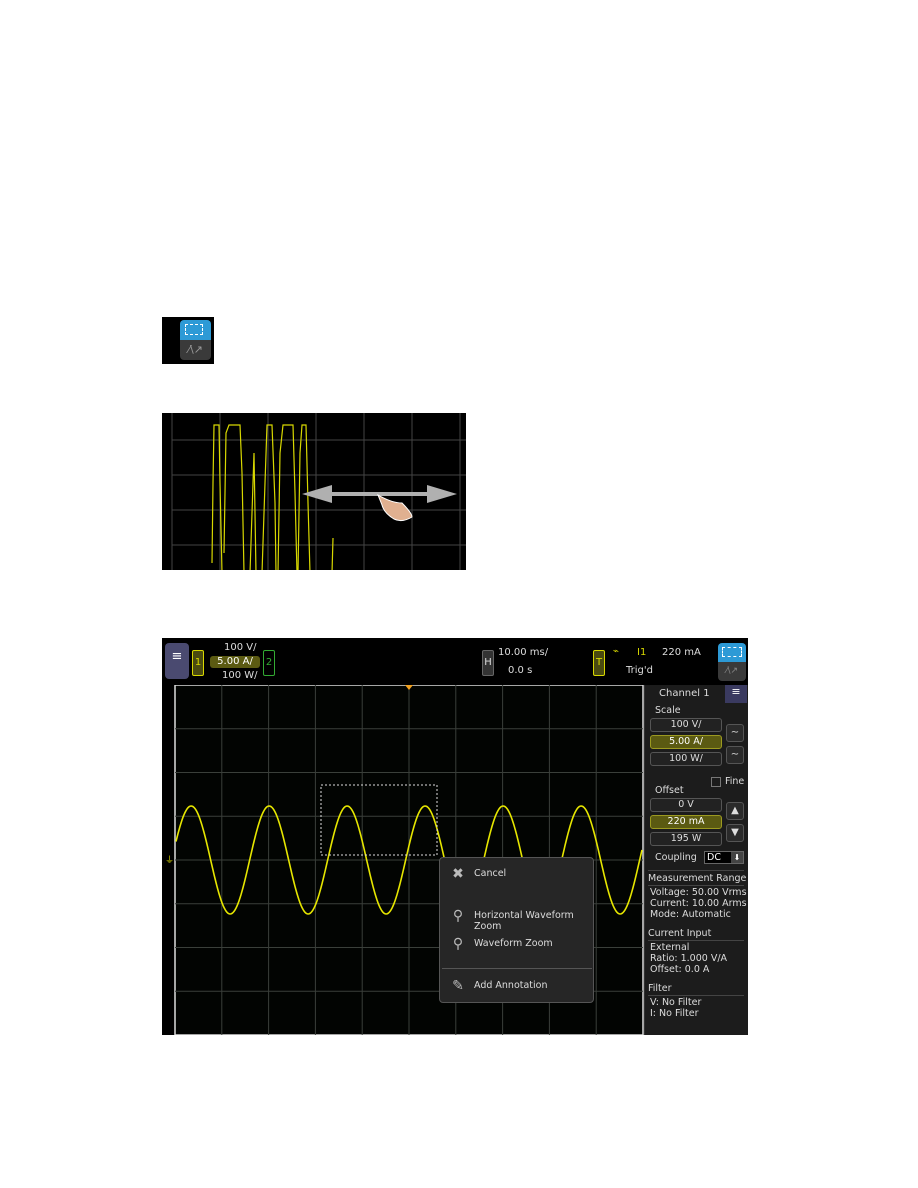 The width and height of the screenshot is (918, 1188). What do you see at coordinates (599, 663) in the screenshot?
I see `trigger-button: T` at bounding box center [599, 663].